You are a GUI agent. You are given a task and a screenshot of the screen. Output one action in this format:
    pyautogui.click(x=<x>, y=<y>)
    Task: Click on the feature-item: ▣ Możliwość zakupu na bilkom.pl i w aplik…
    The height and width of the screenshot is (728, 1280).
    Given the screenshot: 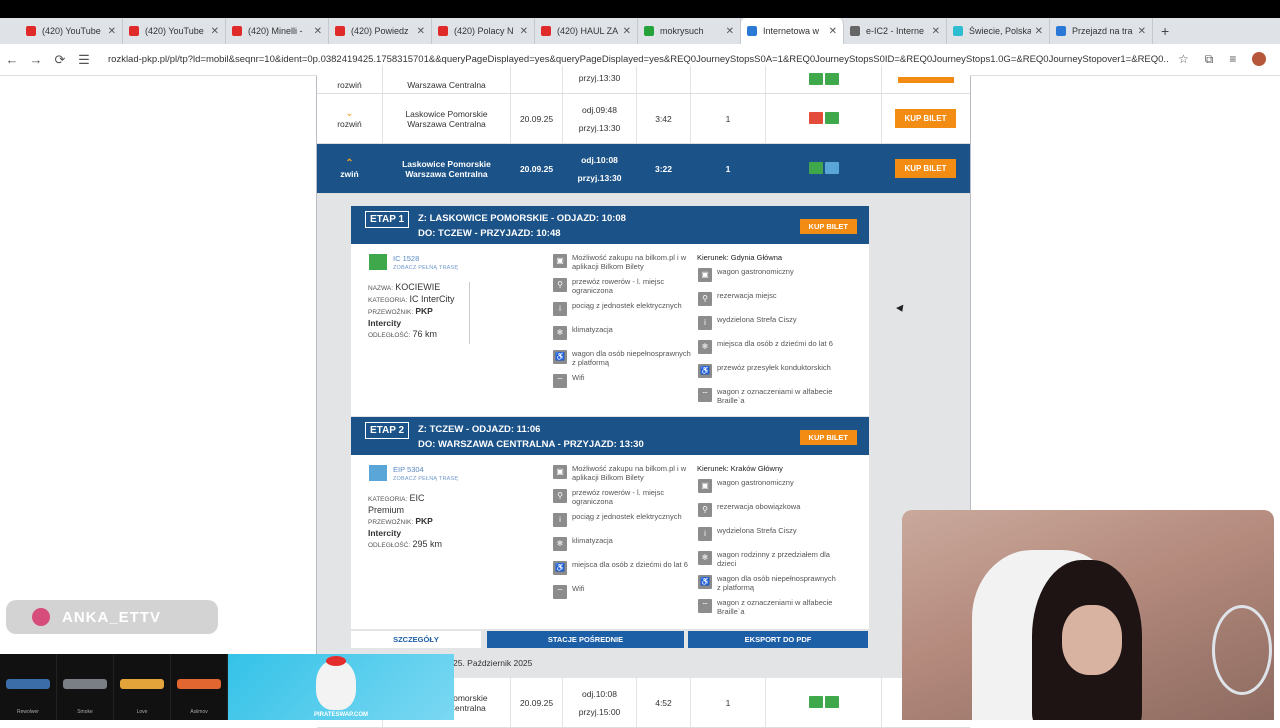 What is the action you would take?
    pyautogui.click(x=623, y=473)
    